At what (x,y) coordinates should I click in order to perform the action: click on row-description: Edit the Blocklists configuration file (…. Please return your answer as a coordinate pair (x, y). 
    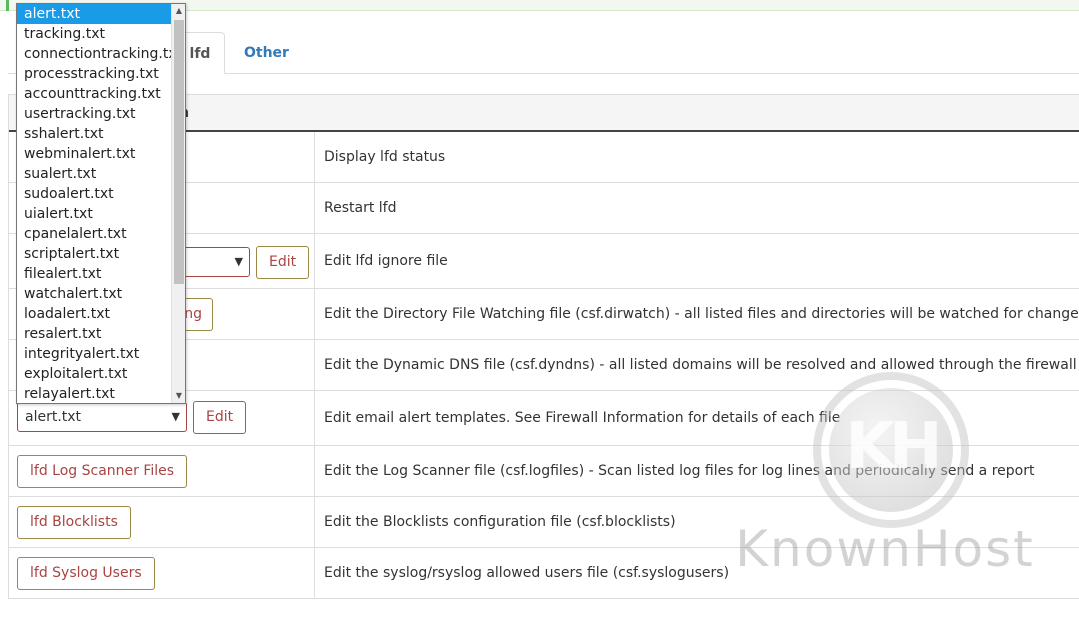
    Looking at the image, I should click on (500, 522).